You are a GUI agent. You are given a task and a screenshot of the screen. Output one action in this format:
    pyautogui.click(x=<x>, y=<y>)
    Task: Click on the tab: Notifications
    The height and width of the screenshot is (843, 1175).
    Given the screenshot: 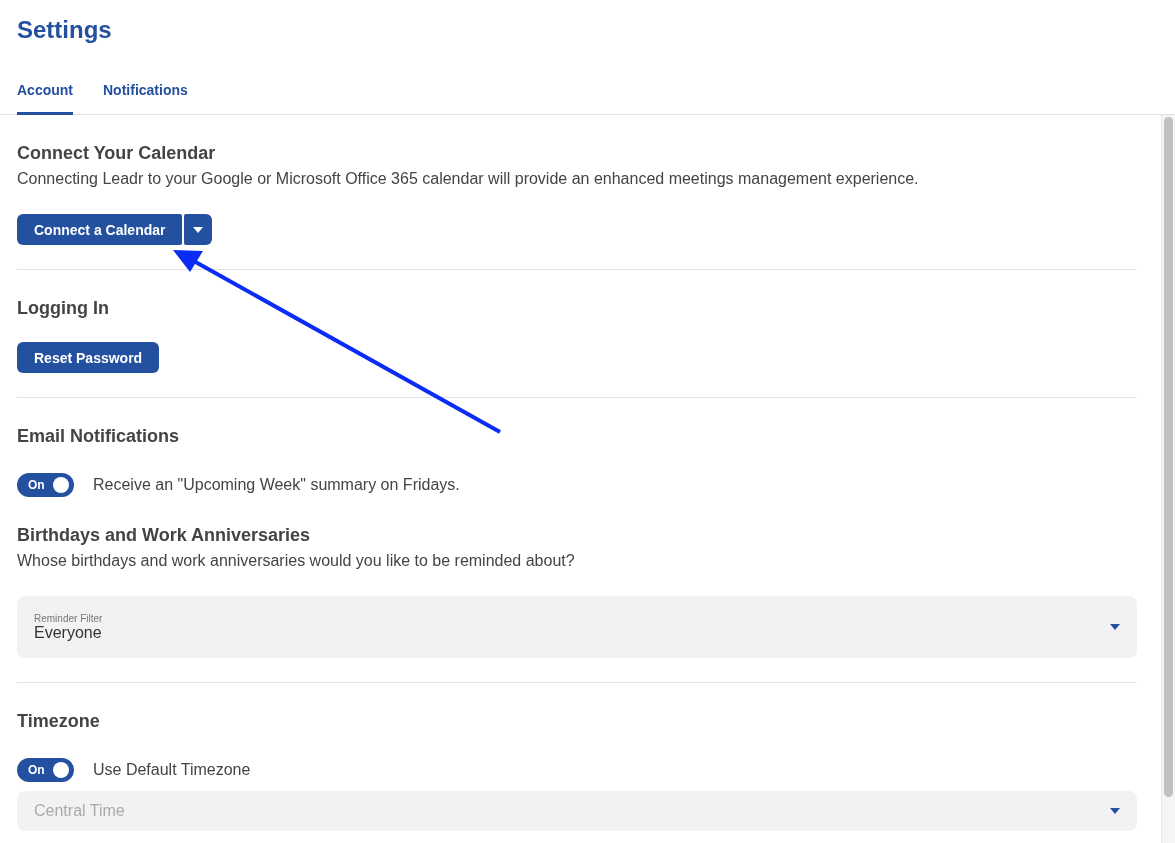 What is the action you would take?
    pyautogui.click(x=145, y=96)
    